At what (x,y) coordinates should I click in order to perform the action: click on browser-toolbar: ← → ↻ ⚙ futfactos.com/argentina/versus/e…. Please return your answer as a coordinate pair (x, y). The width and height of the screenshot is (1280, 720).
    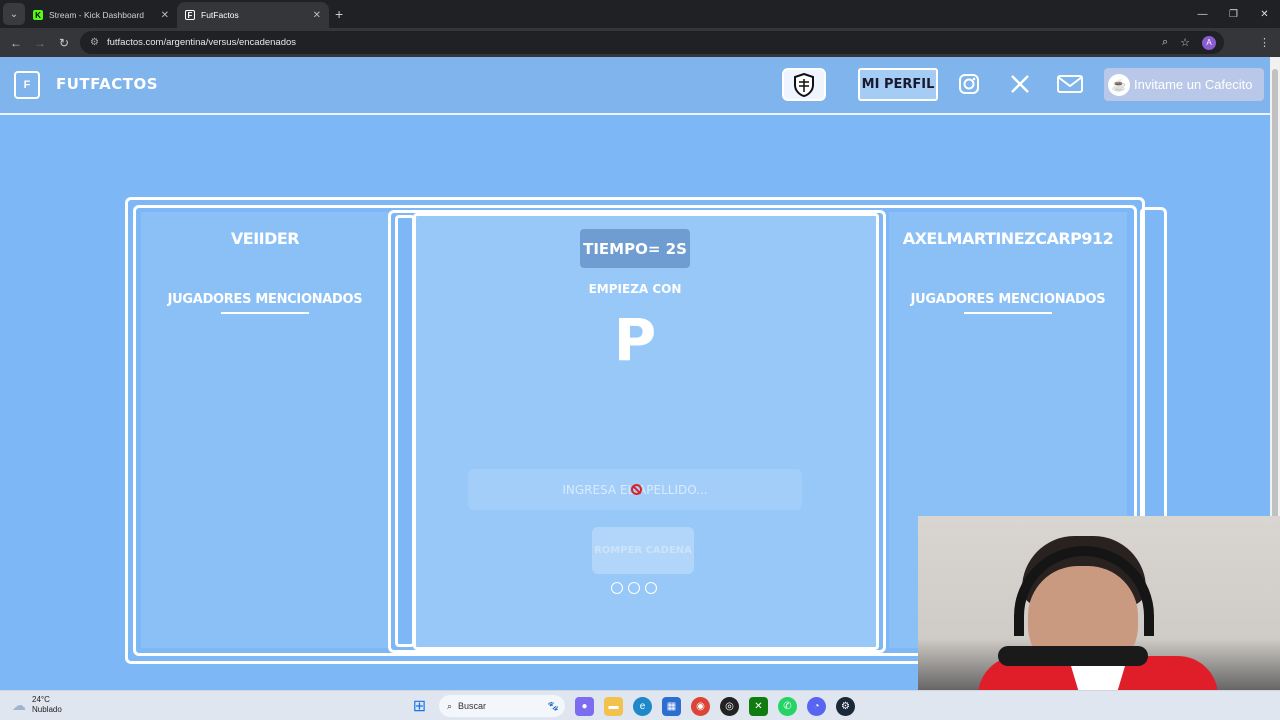
    Looking at the image, I should click on (640, 42).